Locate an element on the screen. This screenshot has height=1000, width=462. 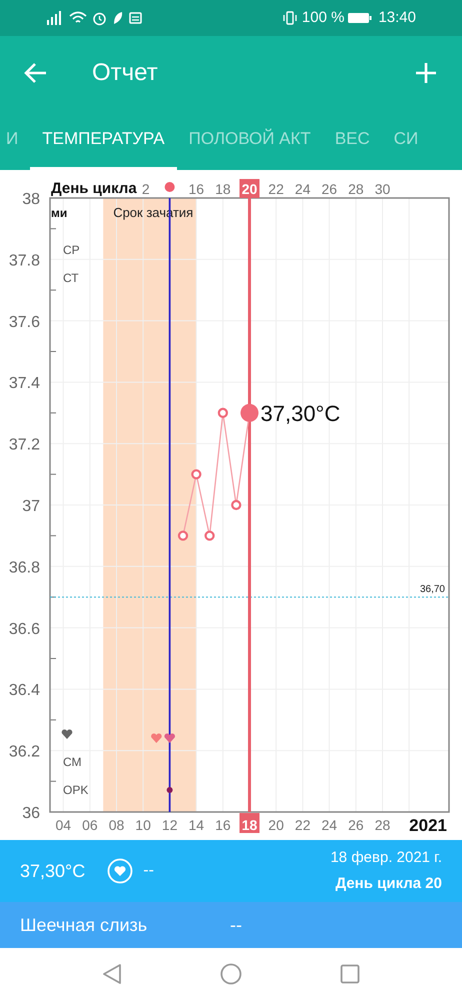
selected-cycle-day: 20 is located at coordinates (250, 188).